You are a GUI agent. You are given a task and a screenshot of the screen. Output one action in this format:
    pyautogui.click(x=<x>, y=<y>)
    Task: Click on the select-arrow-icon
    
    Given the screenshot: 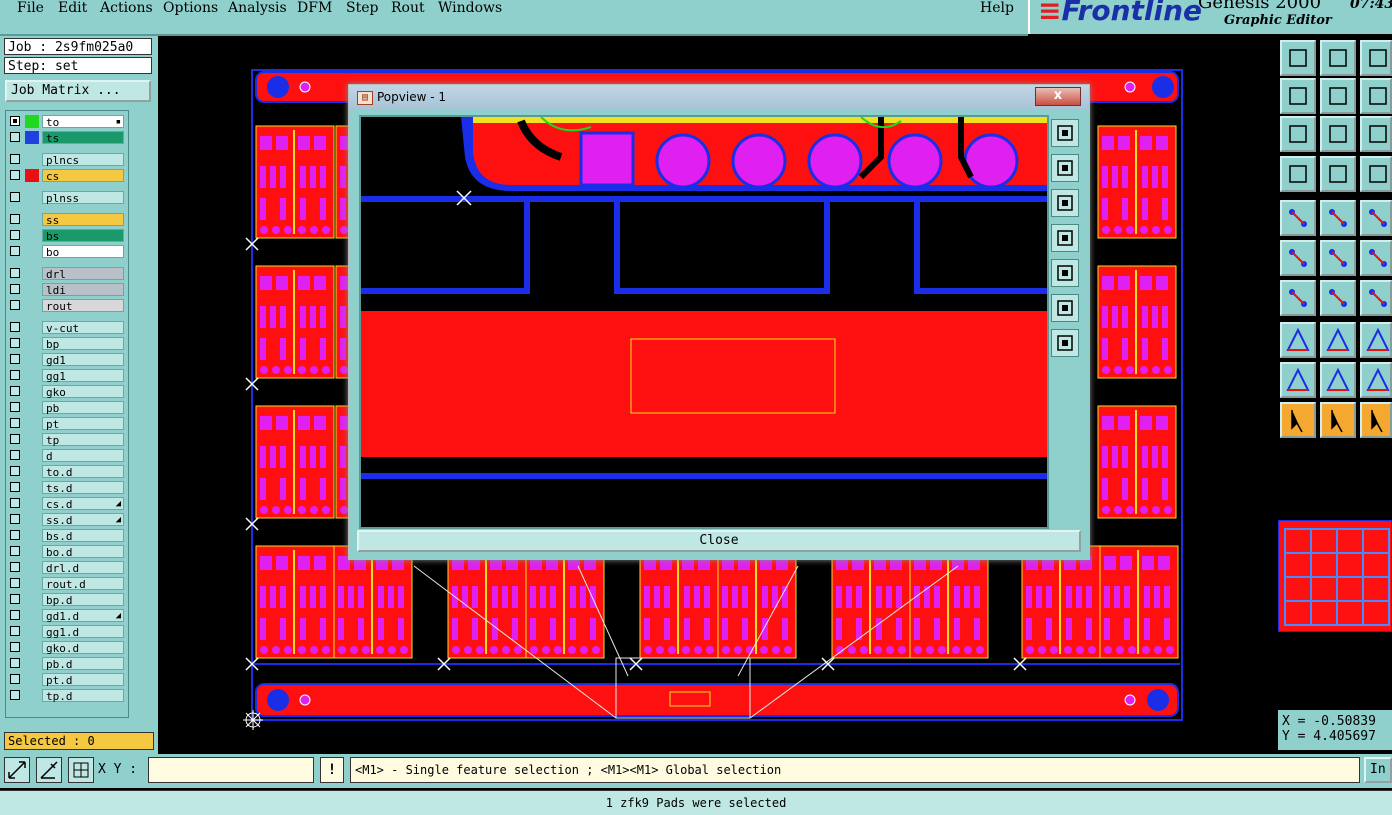 What is the action you would take?
    pyautogui.click(x=1298, y=420)
    